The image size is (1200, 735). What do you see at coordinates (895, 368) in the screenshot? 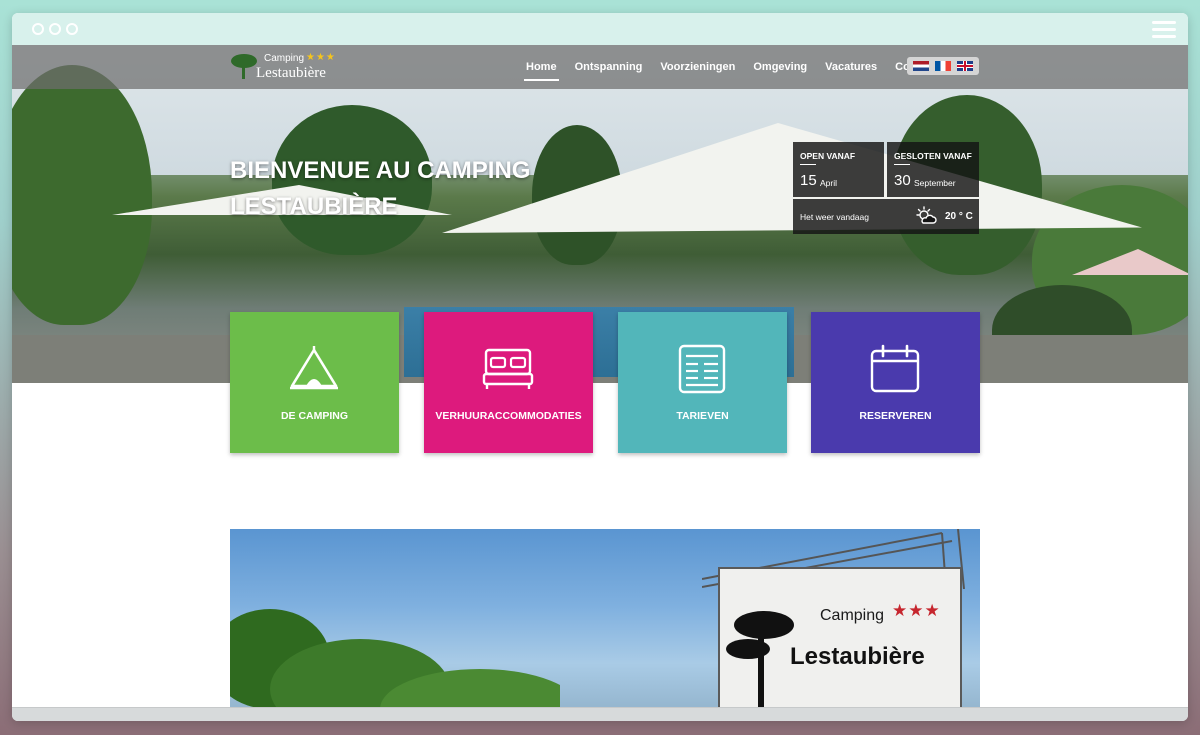
I see `calendar-icon` at bounding box center [895, 368].